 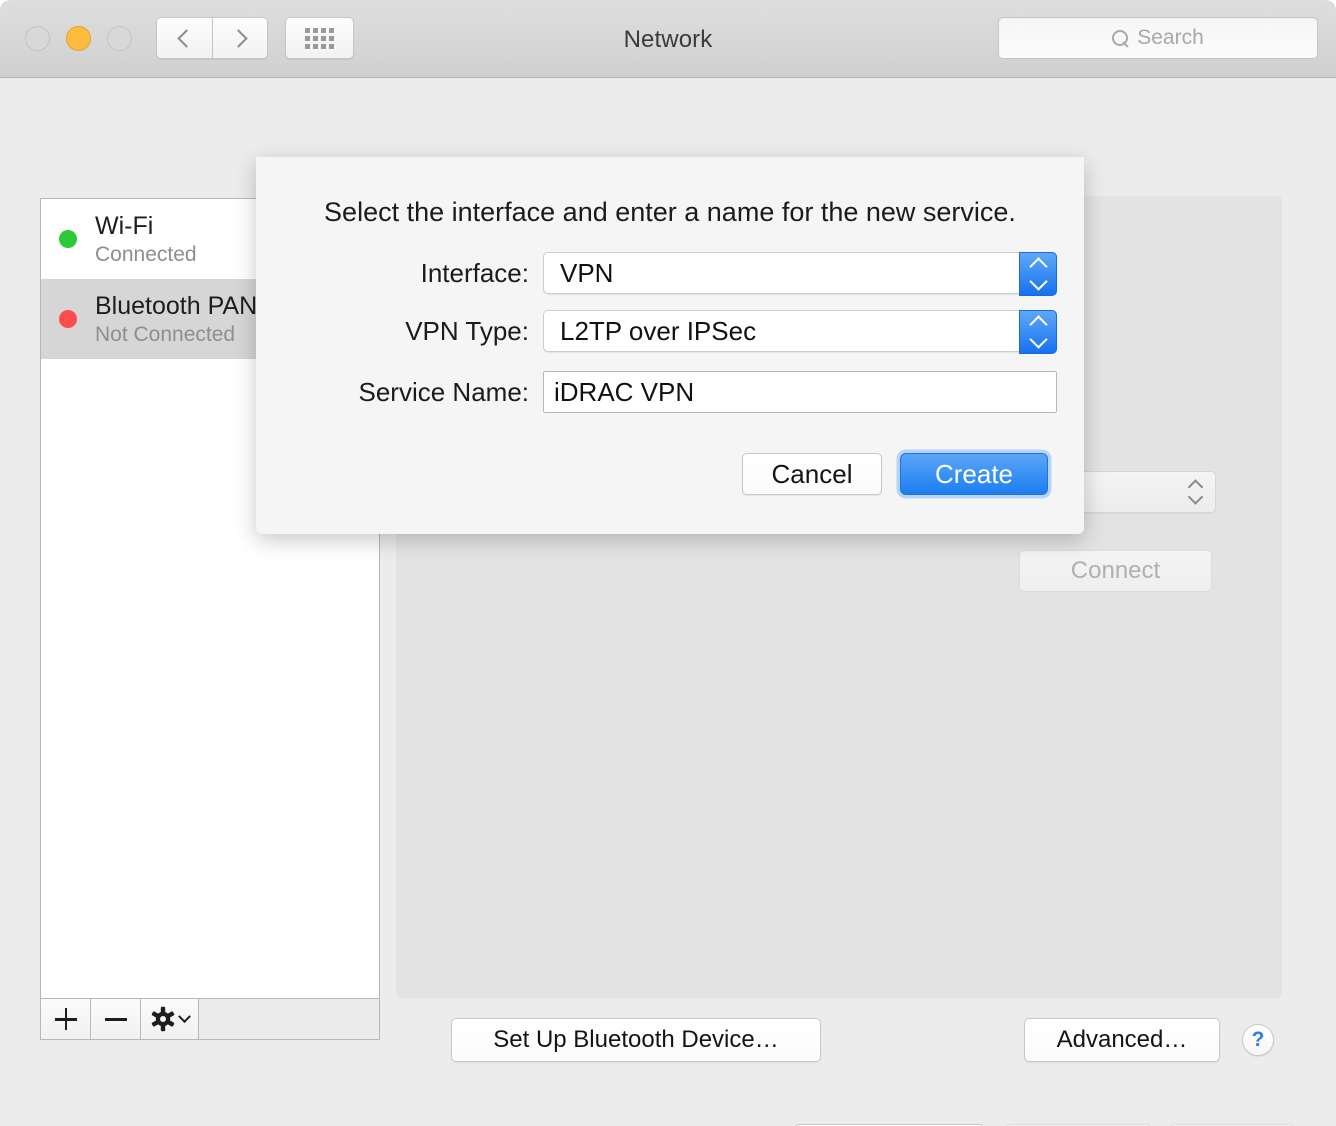 I want to click on service-actions-button, so click(x=170, y=1019).